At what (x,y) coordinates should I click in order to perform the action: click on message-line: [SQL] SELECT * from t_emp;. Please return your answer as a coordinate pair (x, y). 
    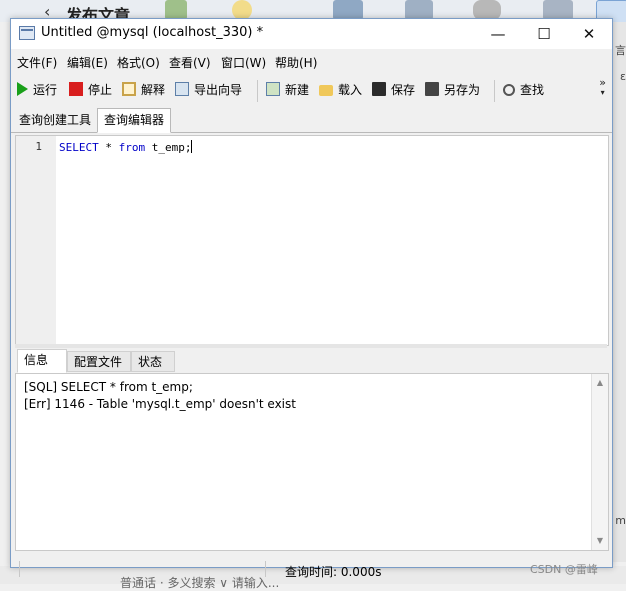
    Looking at the image, I should click on (108, 387).